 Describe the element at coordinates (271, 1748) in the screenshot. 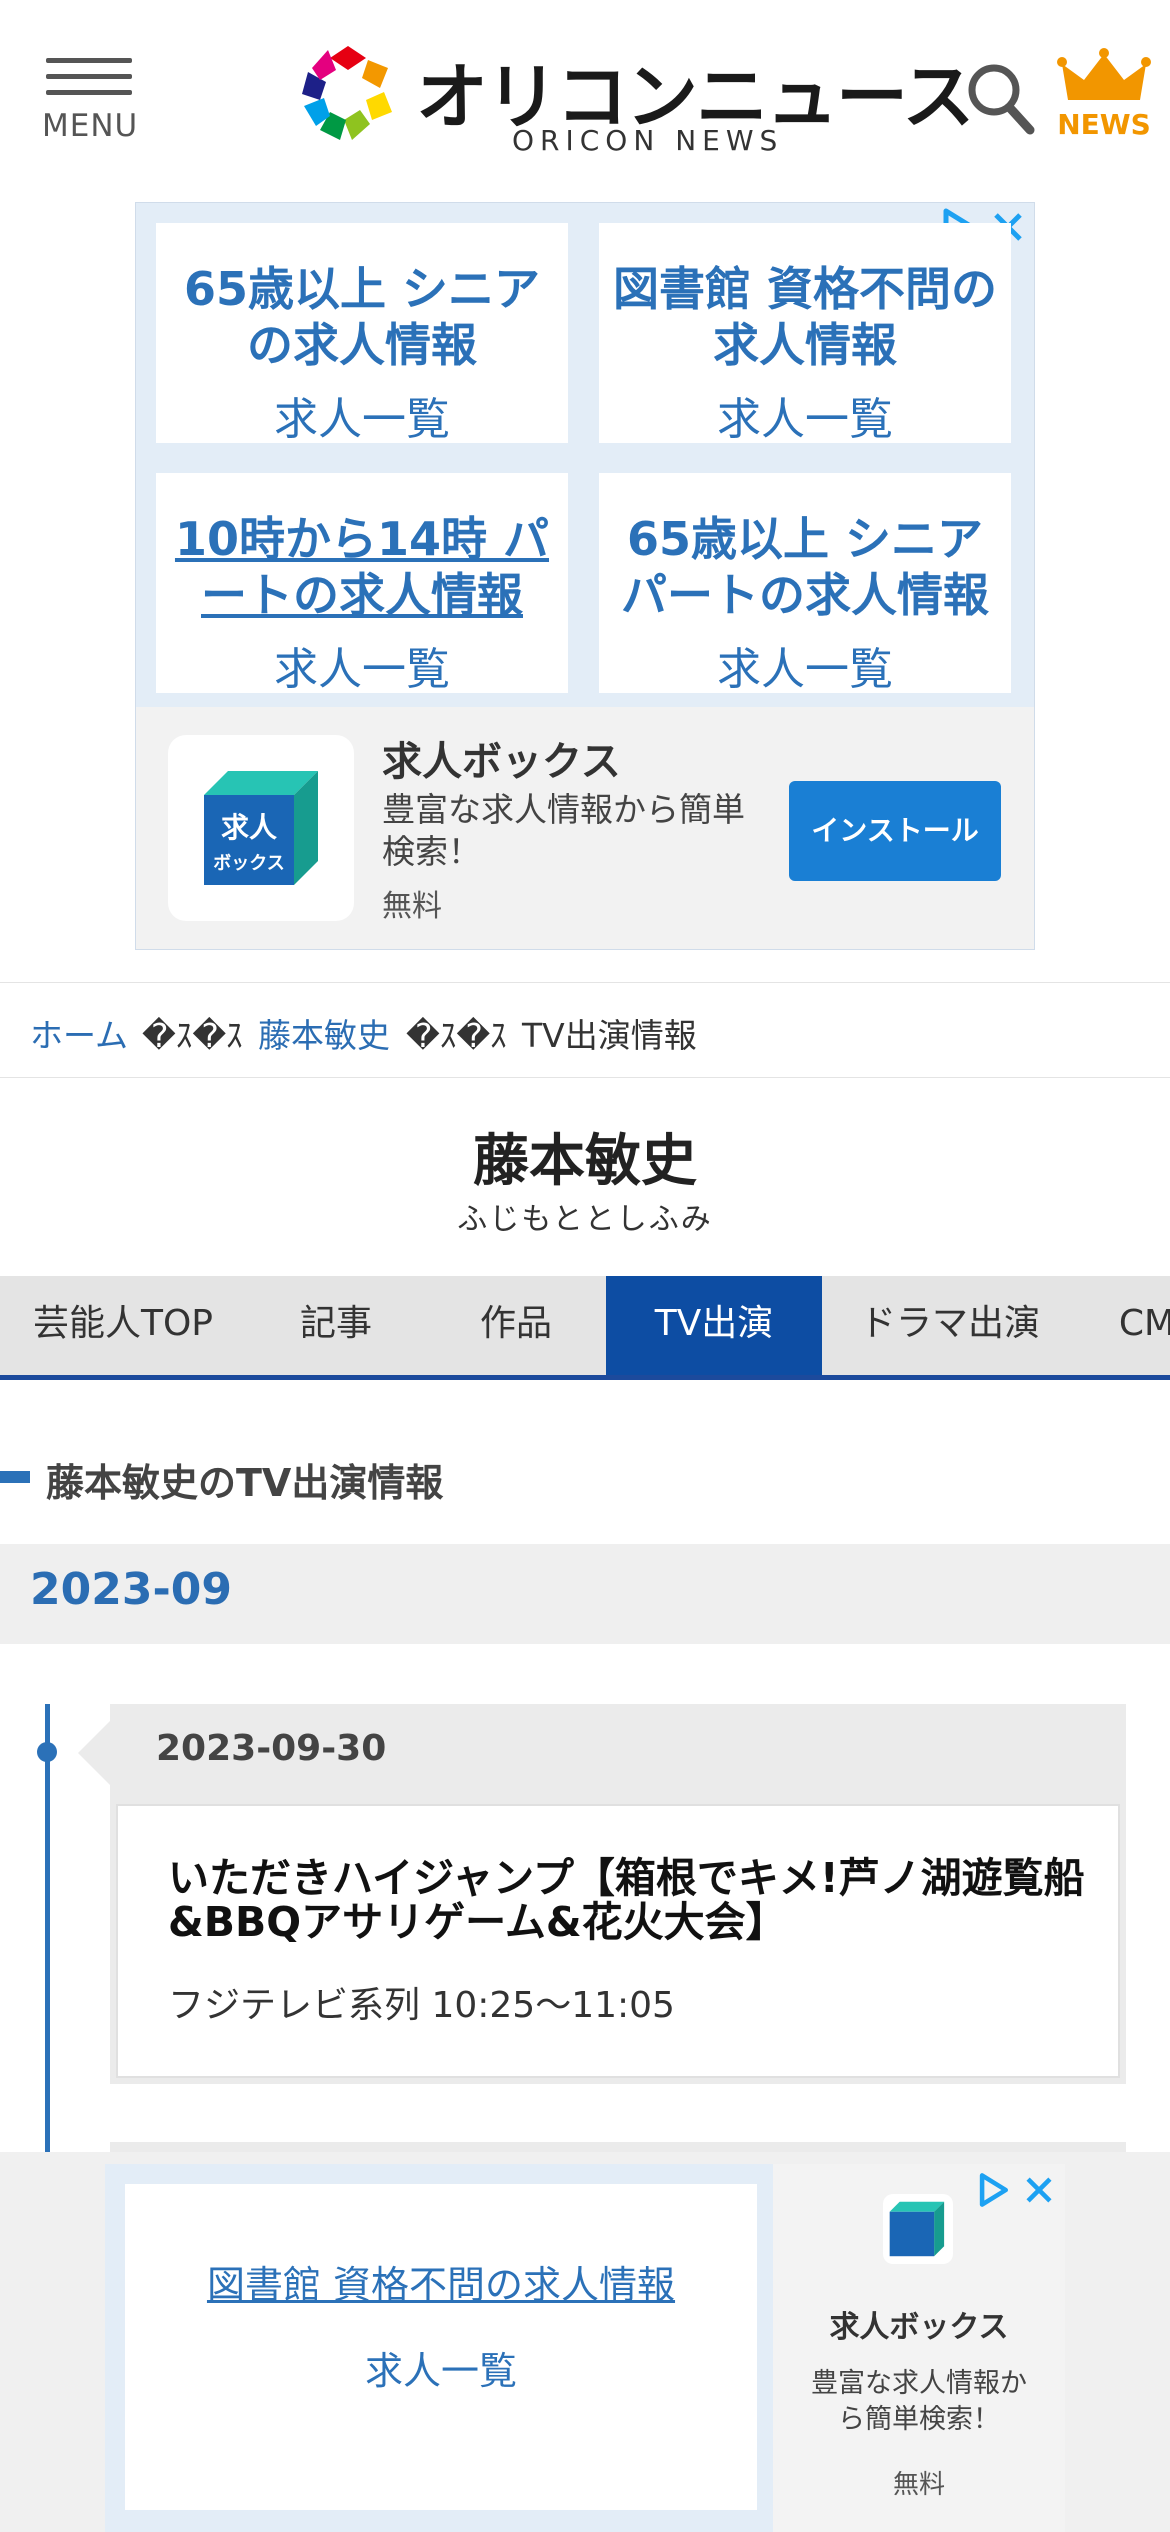

I see `appearance-date: 2023-09-30` at that location.